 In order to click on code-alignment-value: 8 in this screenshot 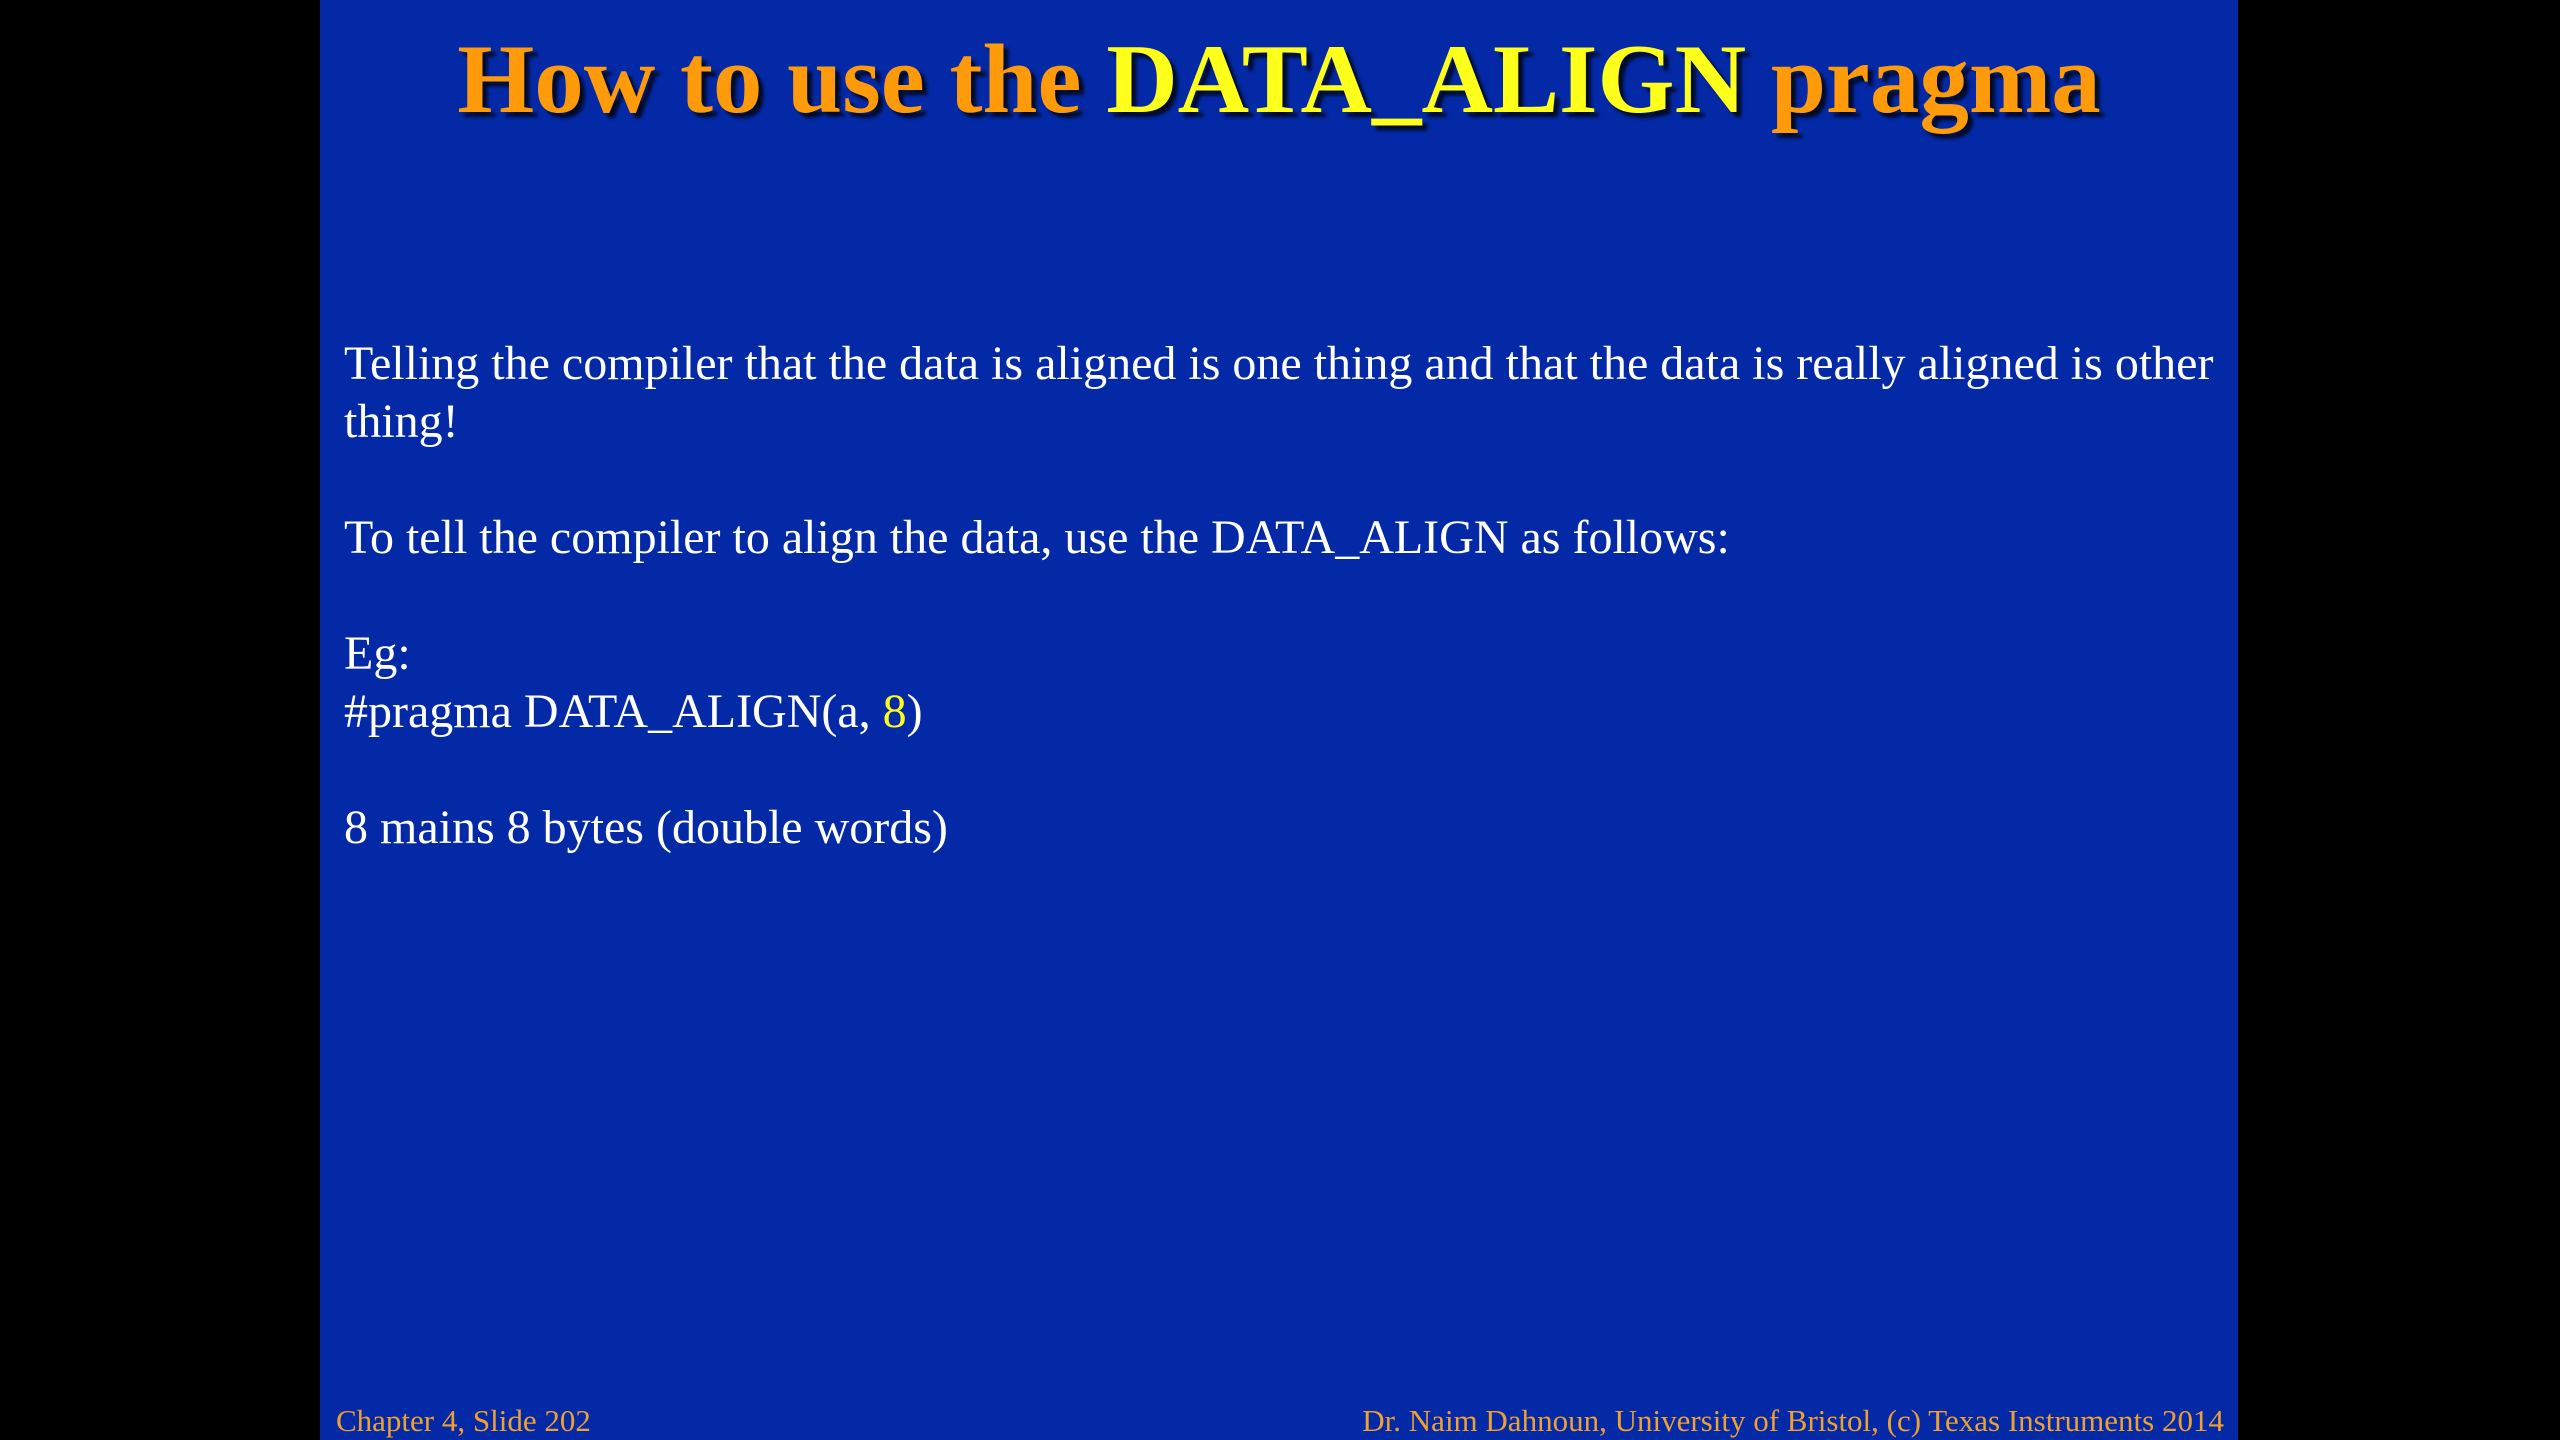, I will do `click(894, 711)`.